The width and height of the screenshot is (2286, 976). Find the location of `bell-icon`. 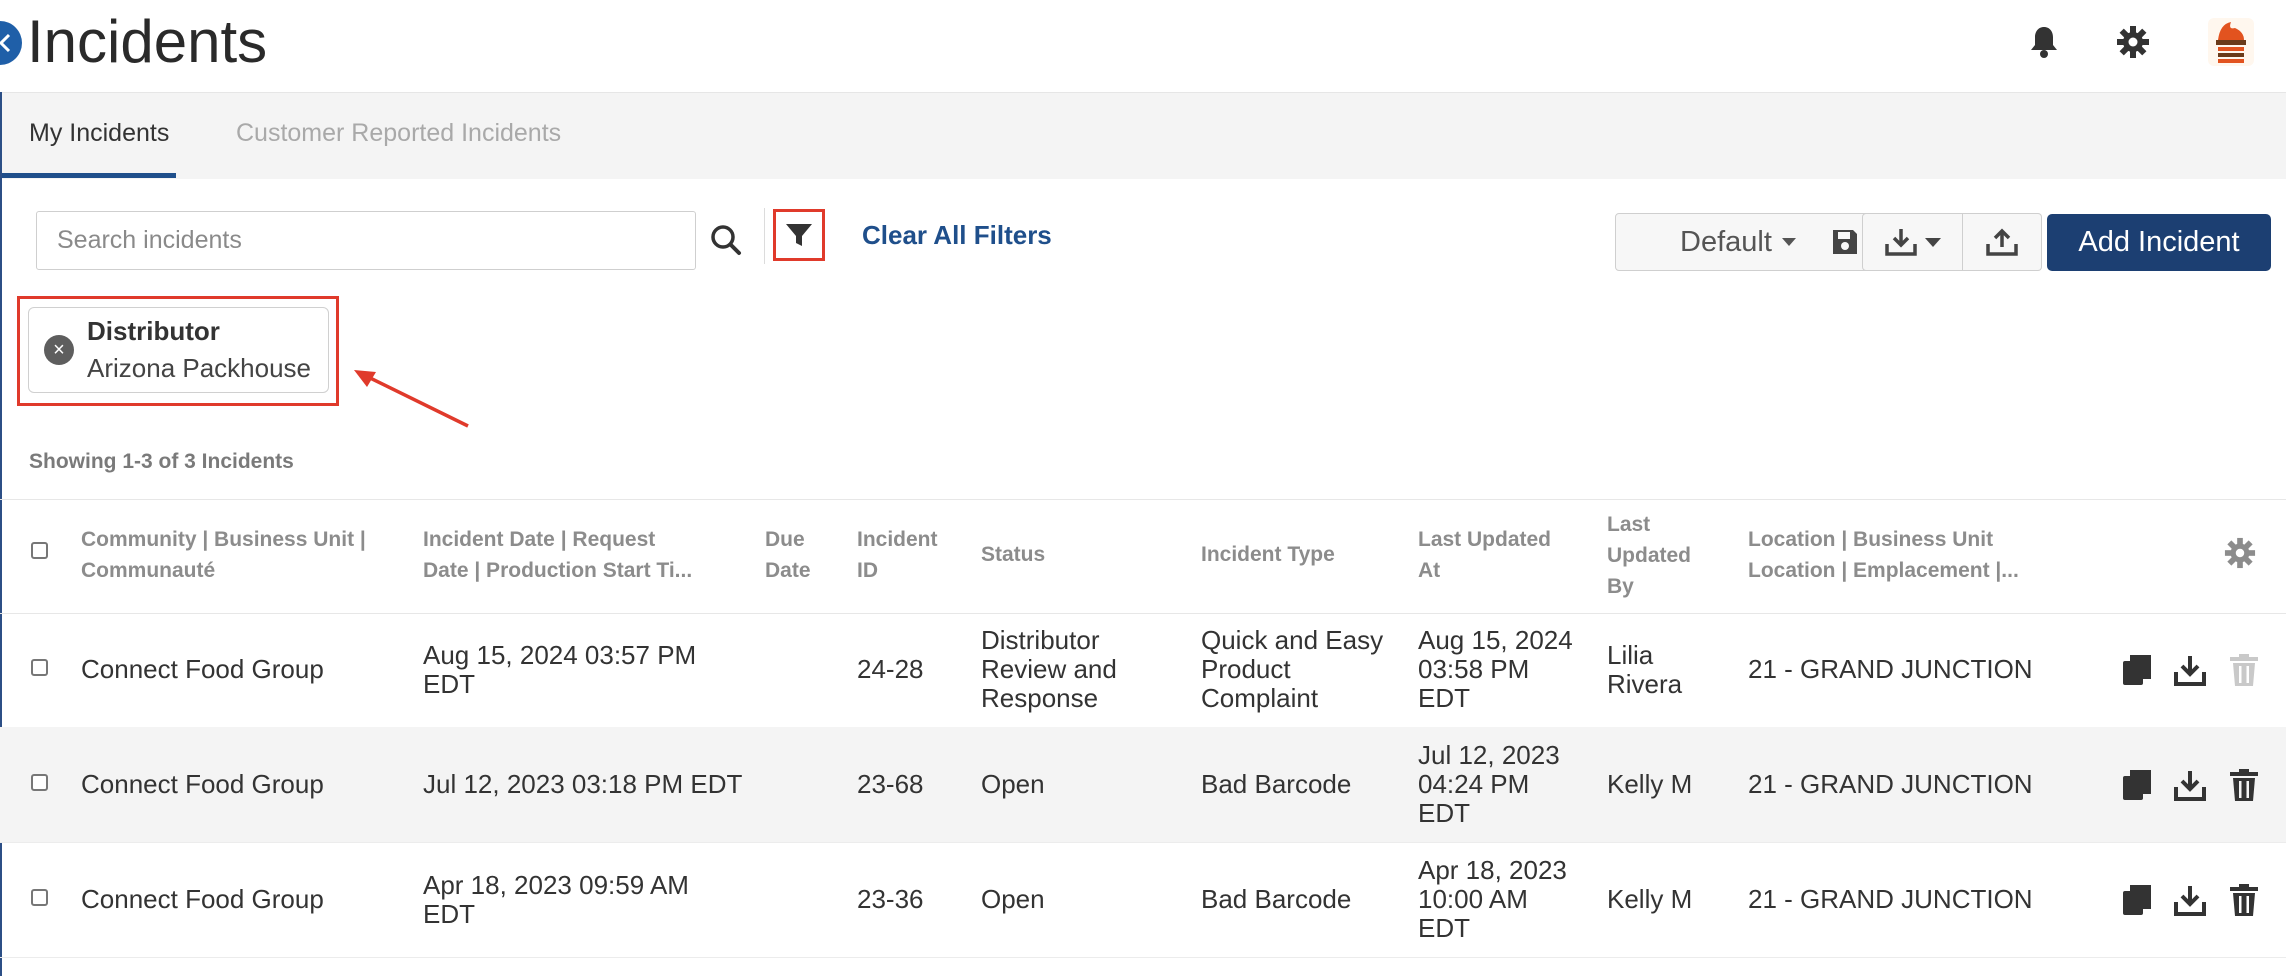

bell-icon is located at coordinates (2044, 42).